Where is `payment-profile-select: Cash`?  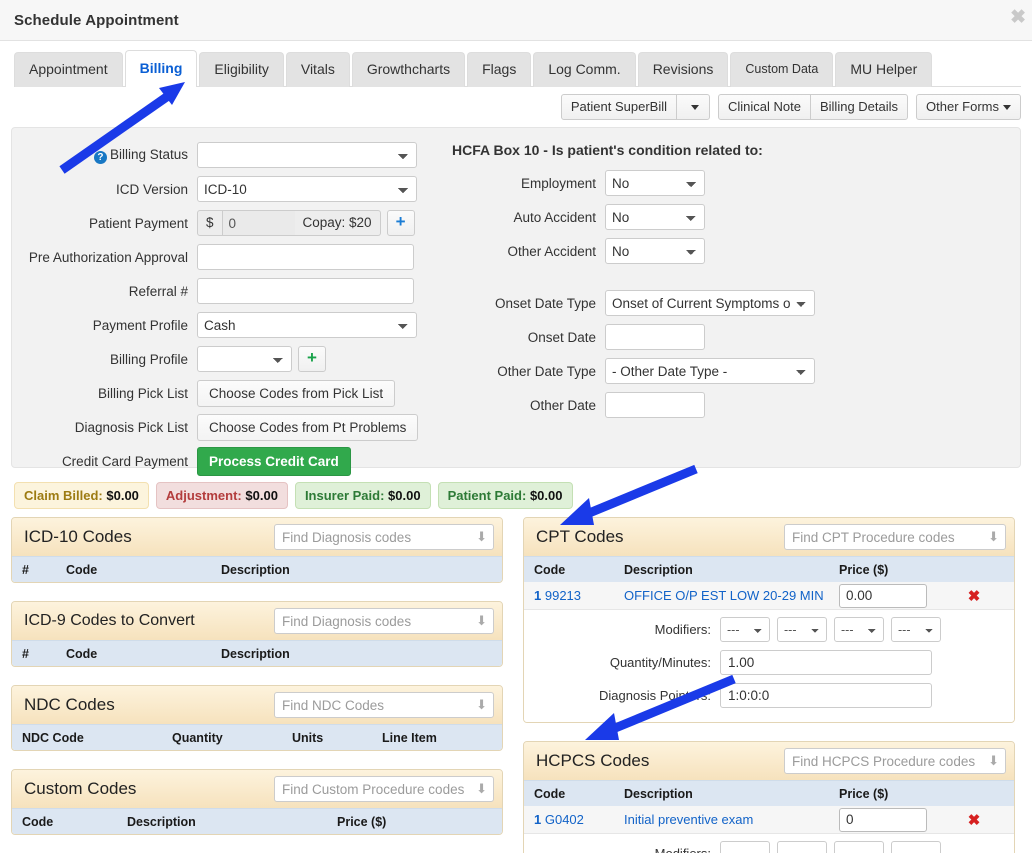
payment-profile-select: Cash is located at coordinates (307, 325).